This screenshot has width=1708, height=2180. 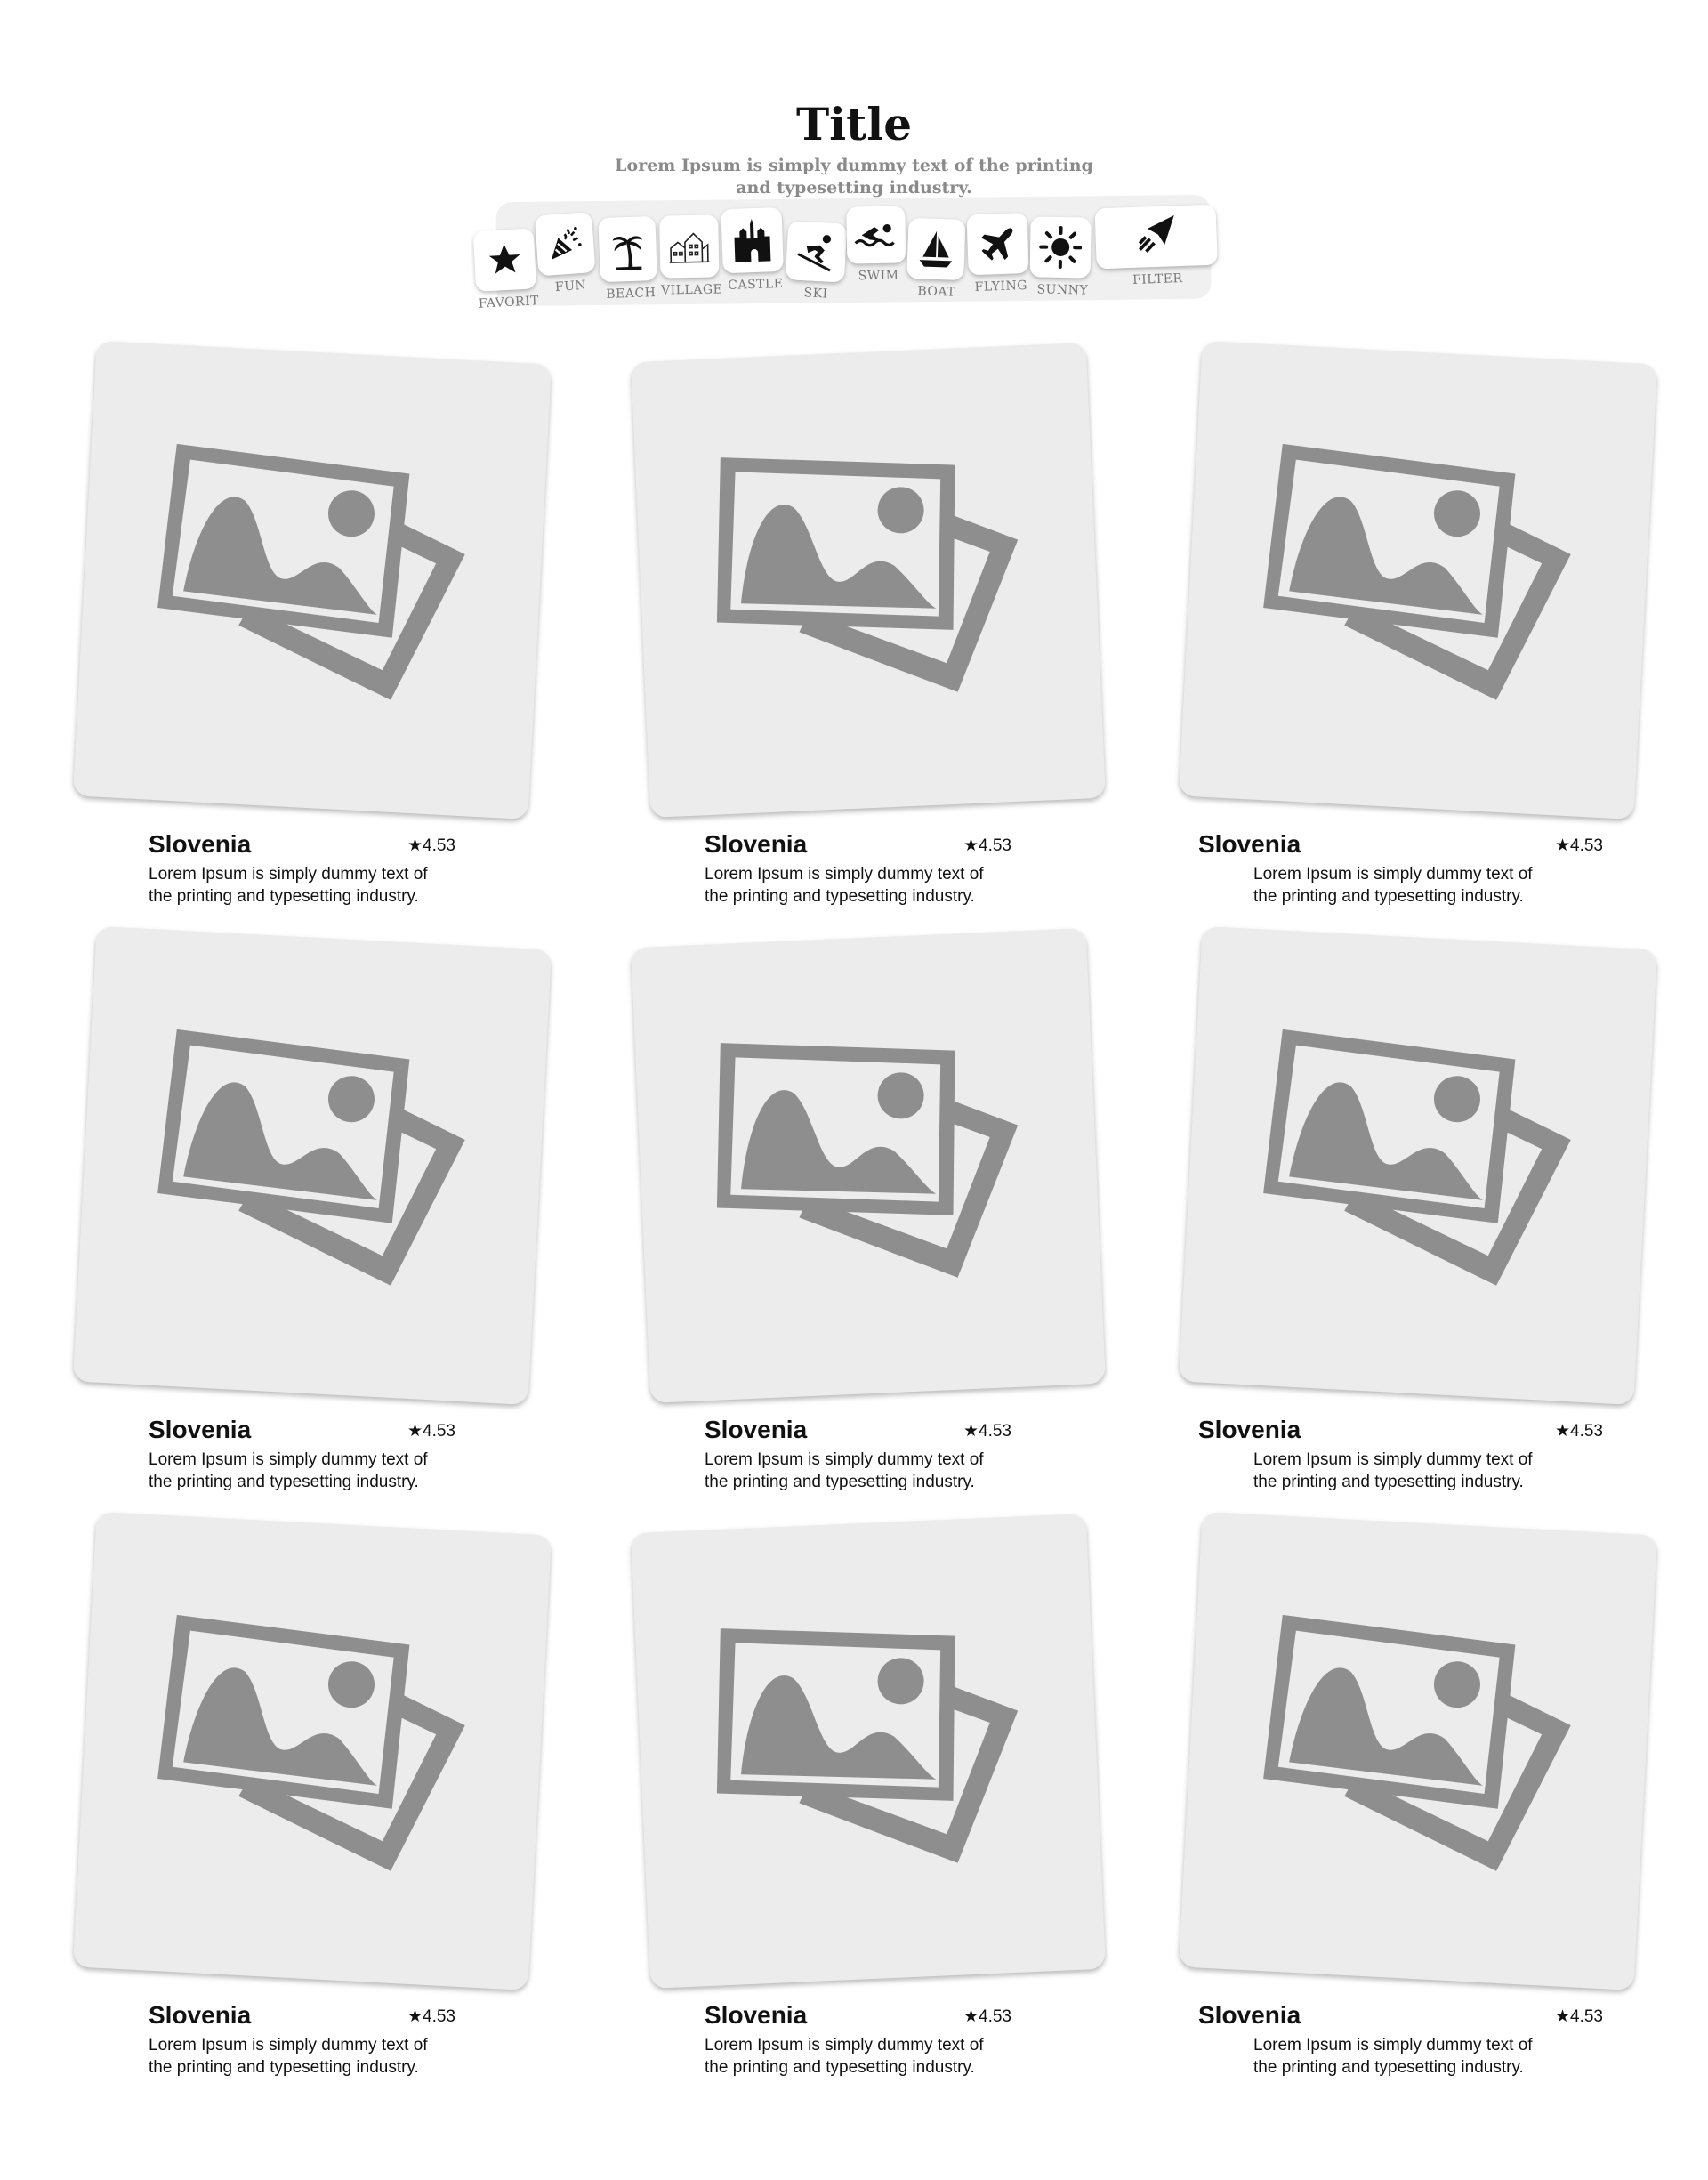 I want to click on beach-button, so click(x=627, y=249).